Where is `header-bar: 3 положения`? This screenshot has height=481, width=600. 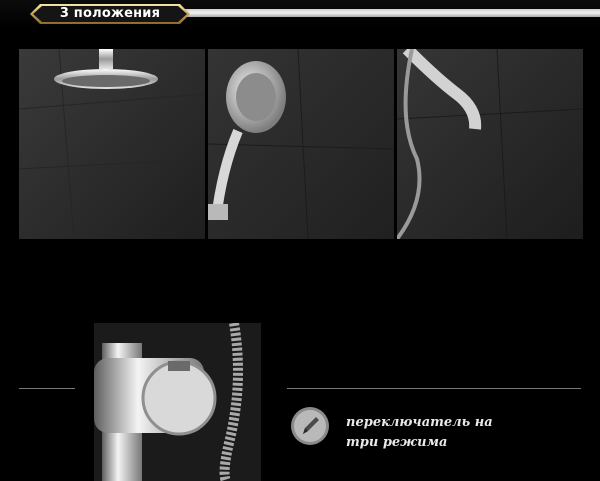 header-bar: 3 положения is located at coordinates (300, 14).